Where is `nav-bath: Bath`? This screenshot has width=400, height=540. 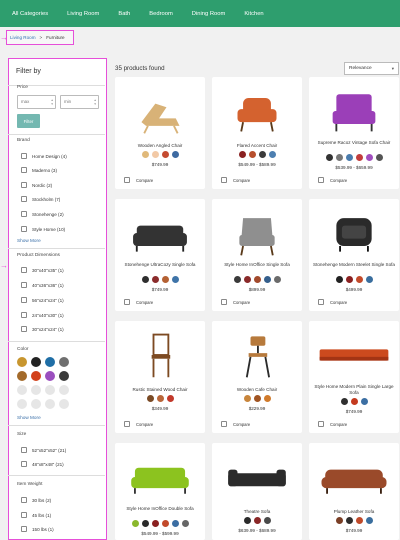
nav-bath: Bath is located at coordinates (124, 14).